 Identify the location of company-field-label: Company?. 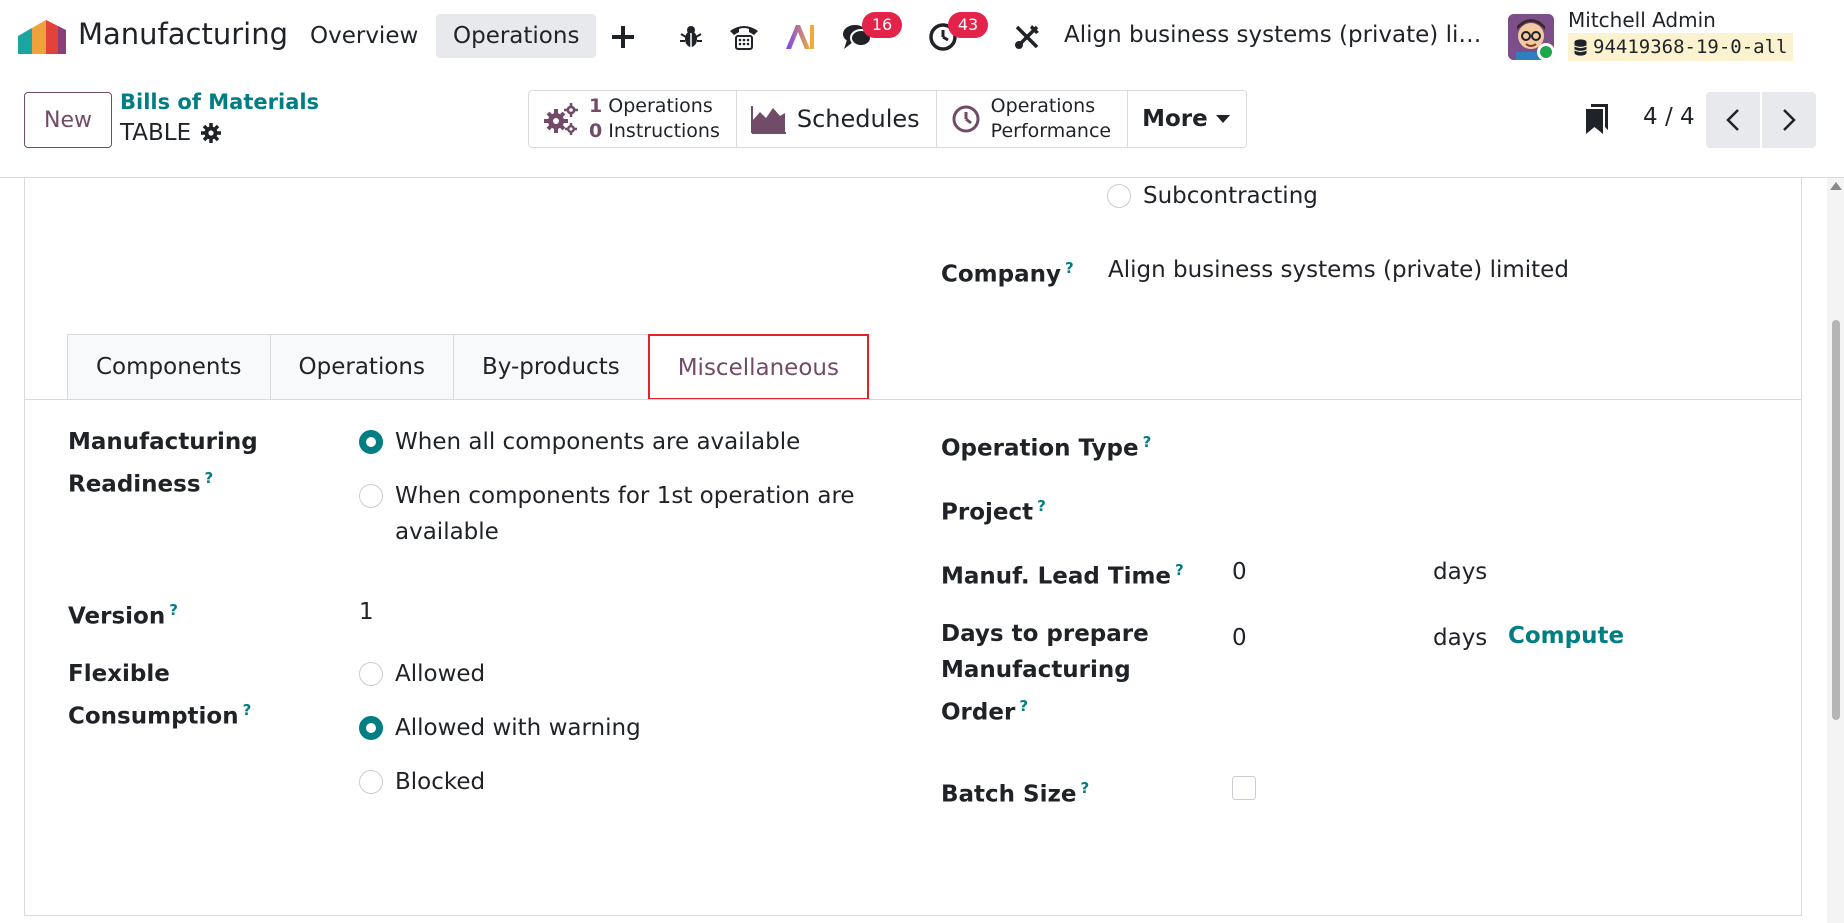
(1007, 273).